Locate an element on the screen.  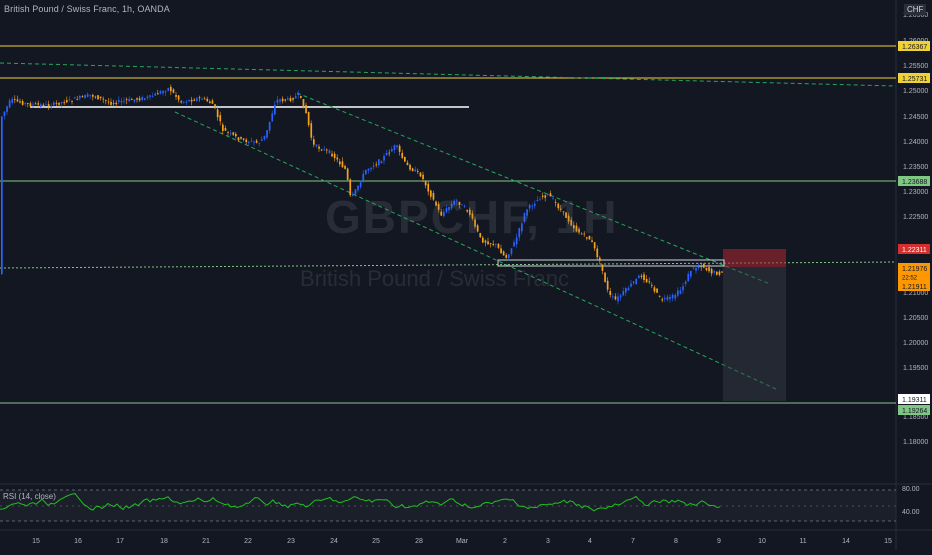
price-badge-label: 1.23688 is located at coordinates (914, 182).